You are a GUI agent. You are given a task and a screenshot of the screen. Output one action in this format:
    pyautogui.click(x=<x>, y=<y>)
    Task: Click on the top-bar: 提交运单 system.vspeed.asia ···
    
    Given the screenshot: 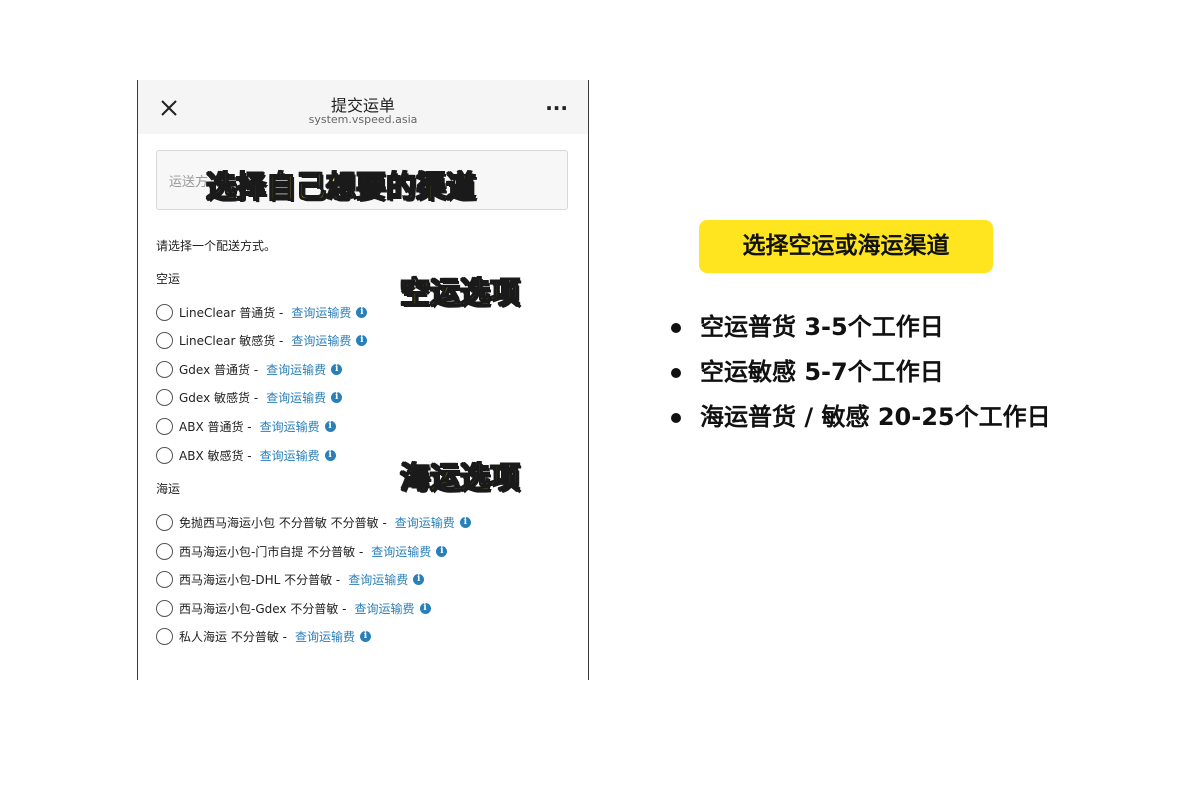 What is the action you would take?
    pyautogui.click(x=363, y=107)
    